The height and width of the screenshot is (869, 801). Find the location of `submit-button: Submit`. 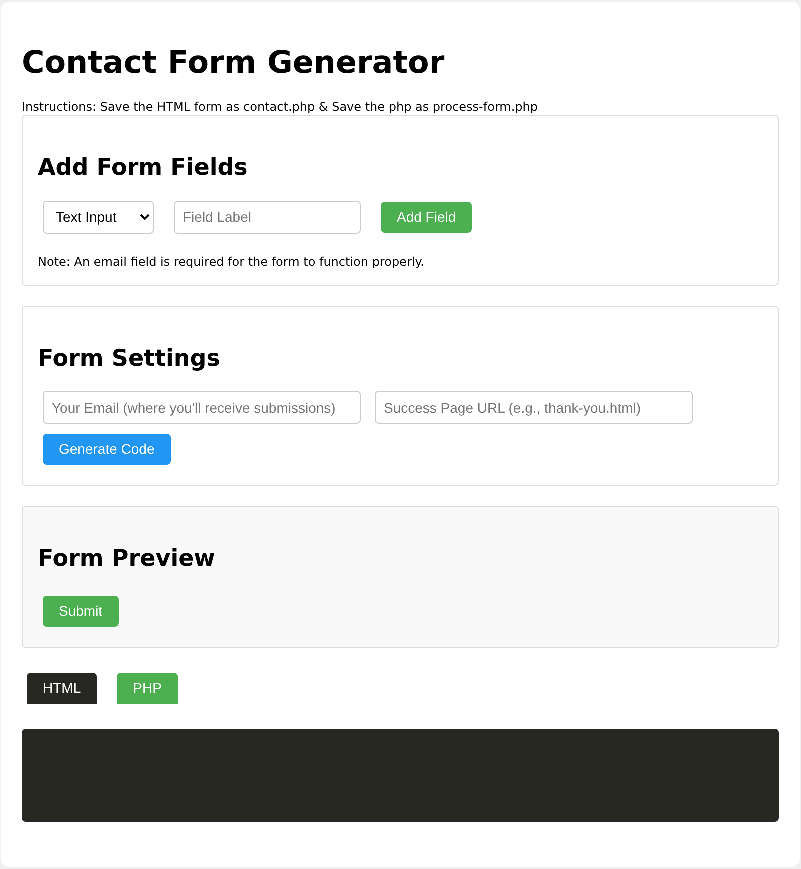

submit-button: Submit is located at coordinates (81, 611).